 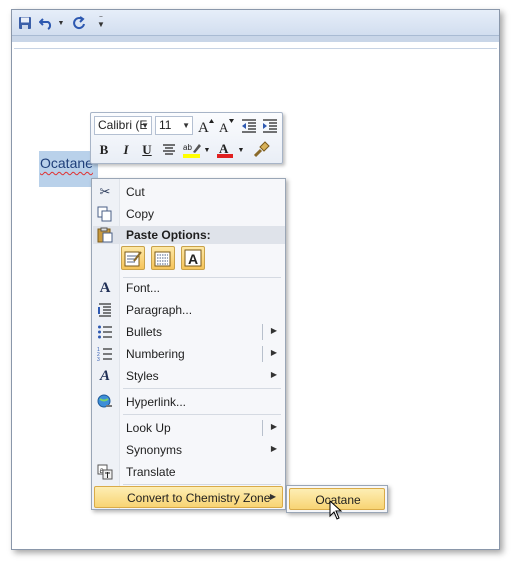 I want to click on redo-icon, so click(x=79, y=23).